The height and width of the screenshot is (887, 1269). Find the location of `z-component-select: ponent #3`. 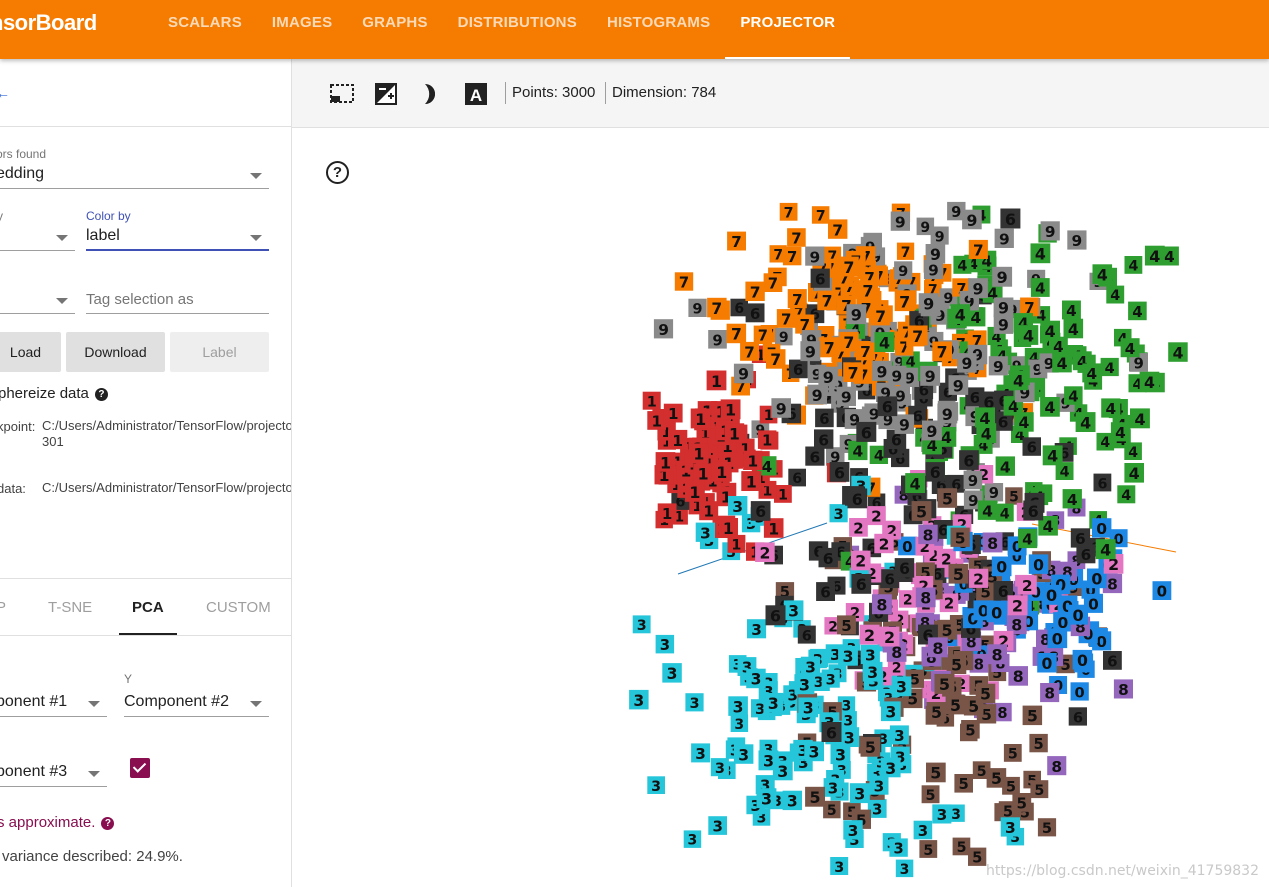

z-component-select: ponent #3 is located at coordinates (53, 773).